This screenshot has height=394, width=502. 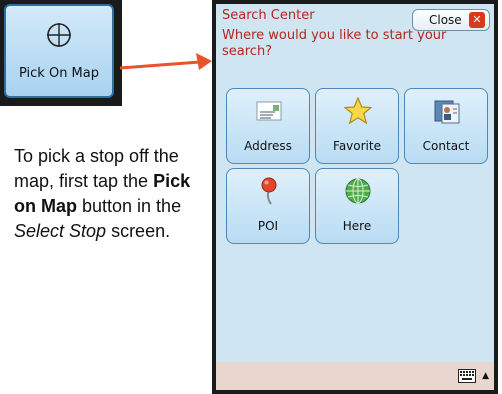 I want to click on here-tile: Here, so click(x=357, y=206).